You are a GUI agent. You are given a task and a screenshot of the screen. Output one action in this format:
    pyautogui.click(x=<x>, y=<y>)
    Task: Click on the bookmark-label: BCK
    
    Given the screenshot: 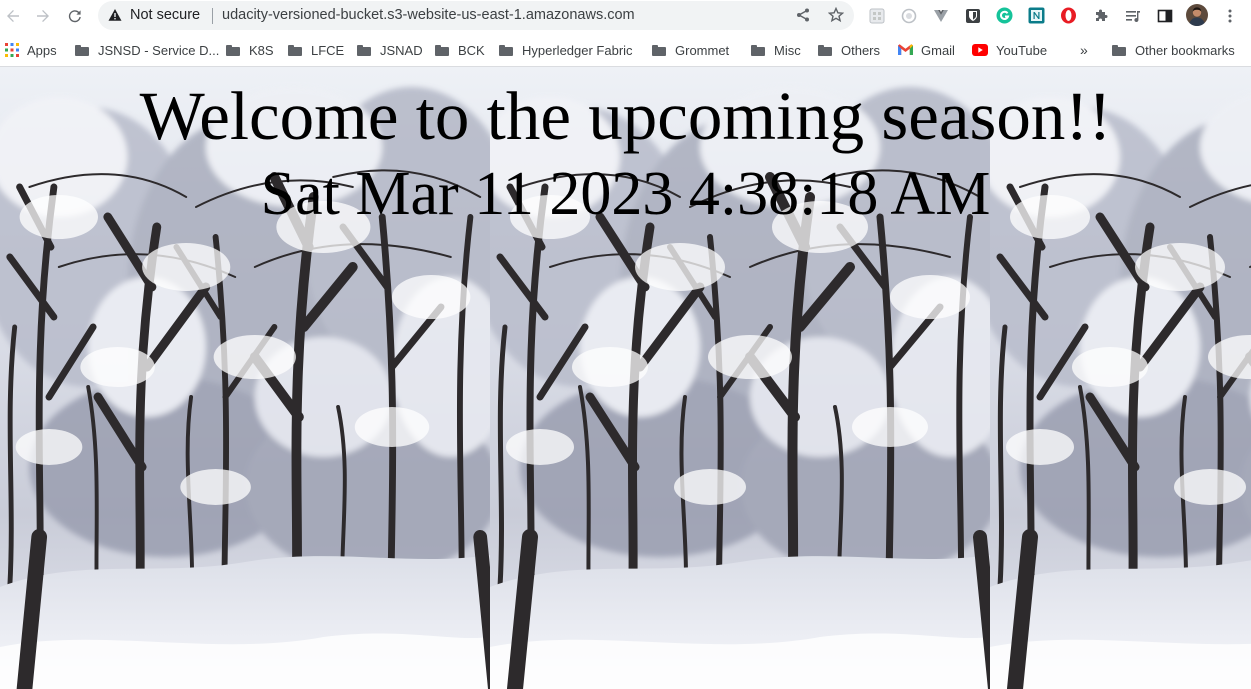 What is the action you would take?
    pyautogui.click(x=471, y=50)
    